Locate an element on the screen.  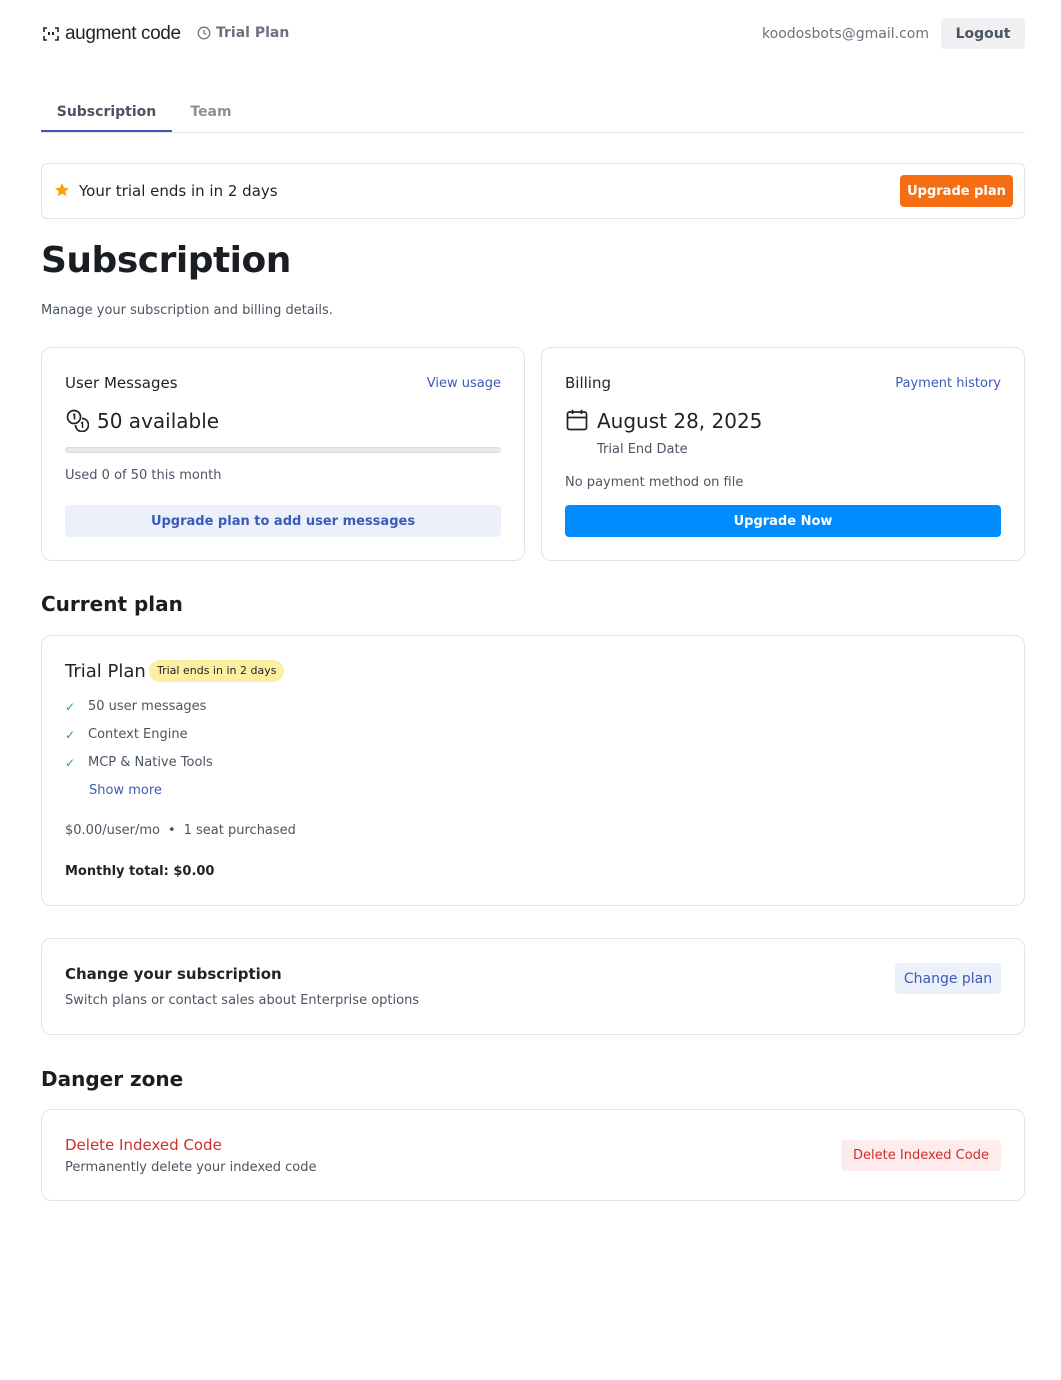
logo-text: augment code is located at coordinates (123, 33).